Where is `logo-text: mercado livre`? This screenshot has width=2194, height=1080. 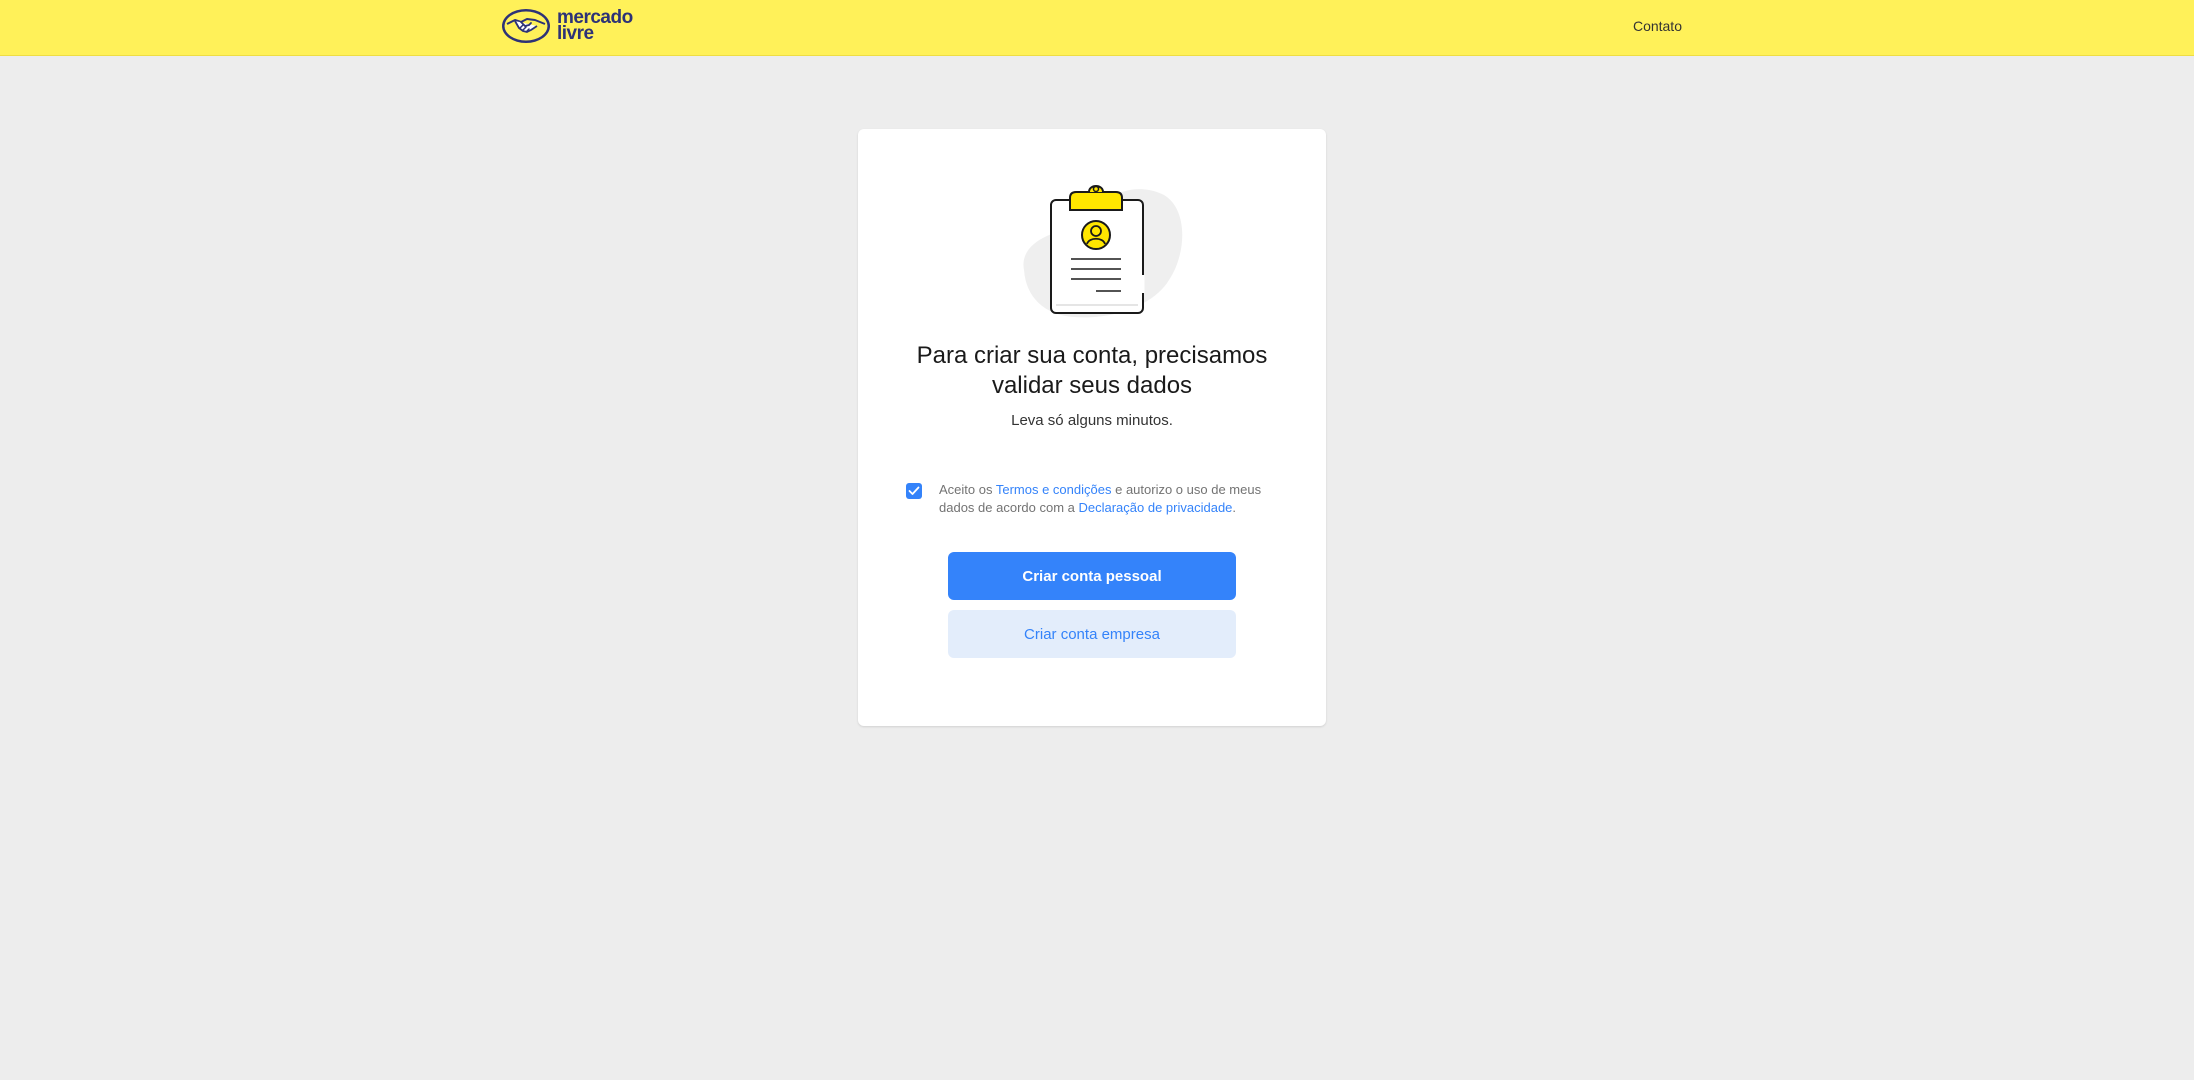 logo-text: mercado livre is located at coordinates (595, 26).